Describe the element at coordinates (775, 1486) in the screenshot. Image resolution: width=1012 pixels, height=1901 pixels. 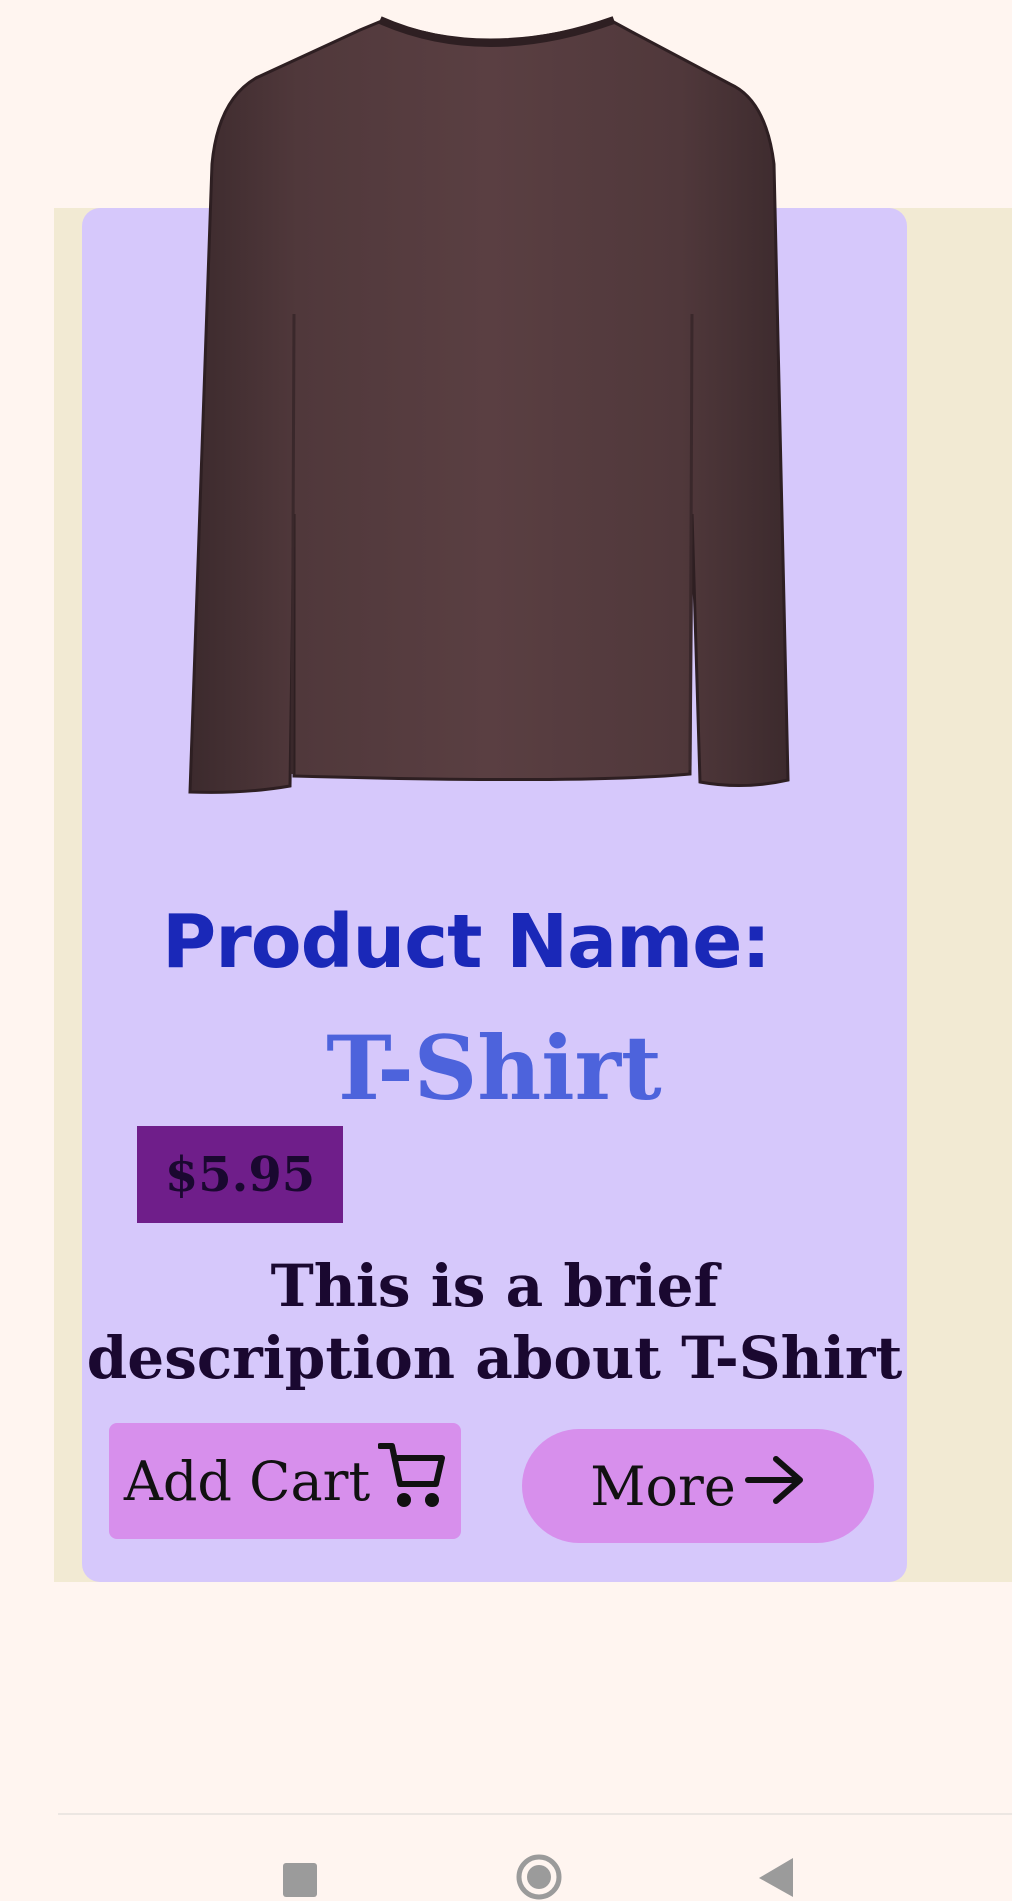
I see `arrow-right-icon` at that location.